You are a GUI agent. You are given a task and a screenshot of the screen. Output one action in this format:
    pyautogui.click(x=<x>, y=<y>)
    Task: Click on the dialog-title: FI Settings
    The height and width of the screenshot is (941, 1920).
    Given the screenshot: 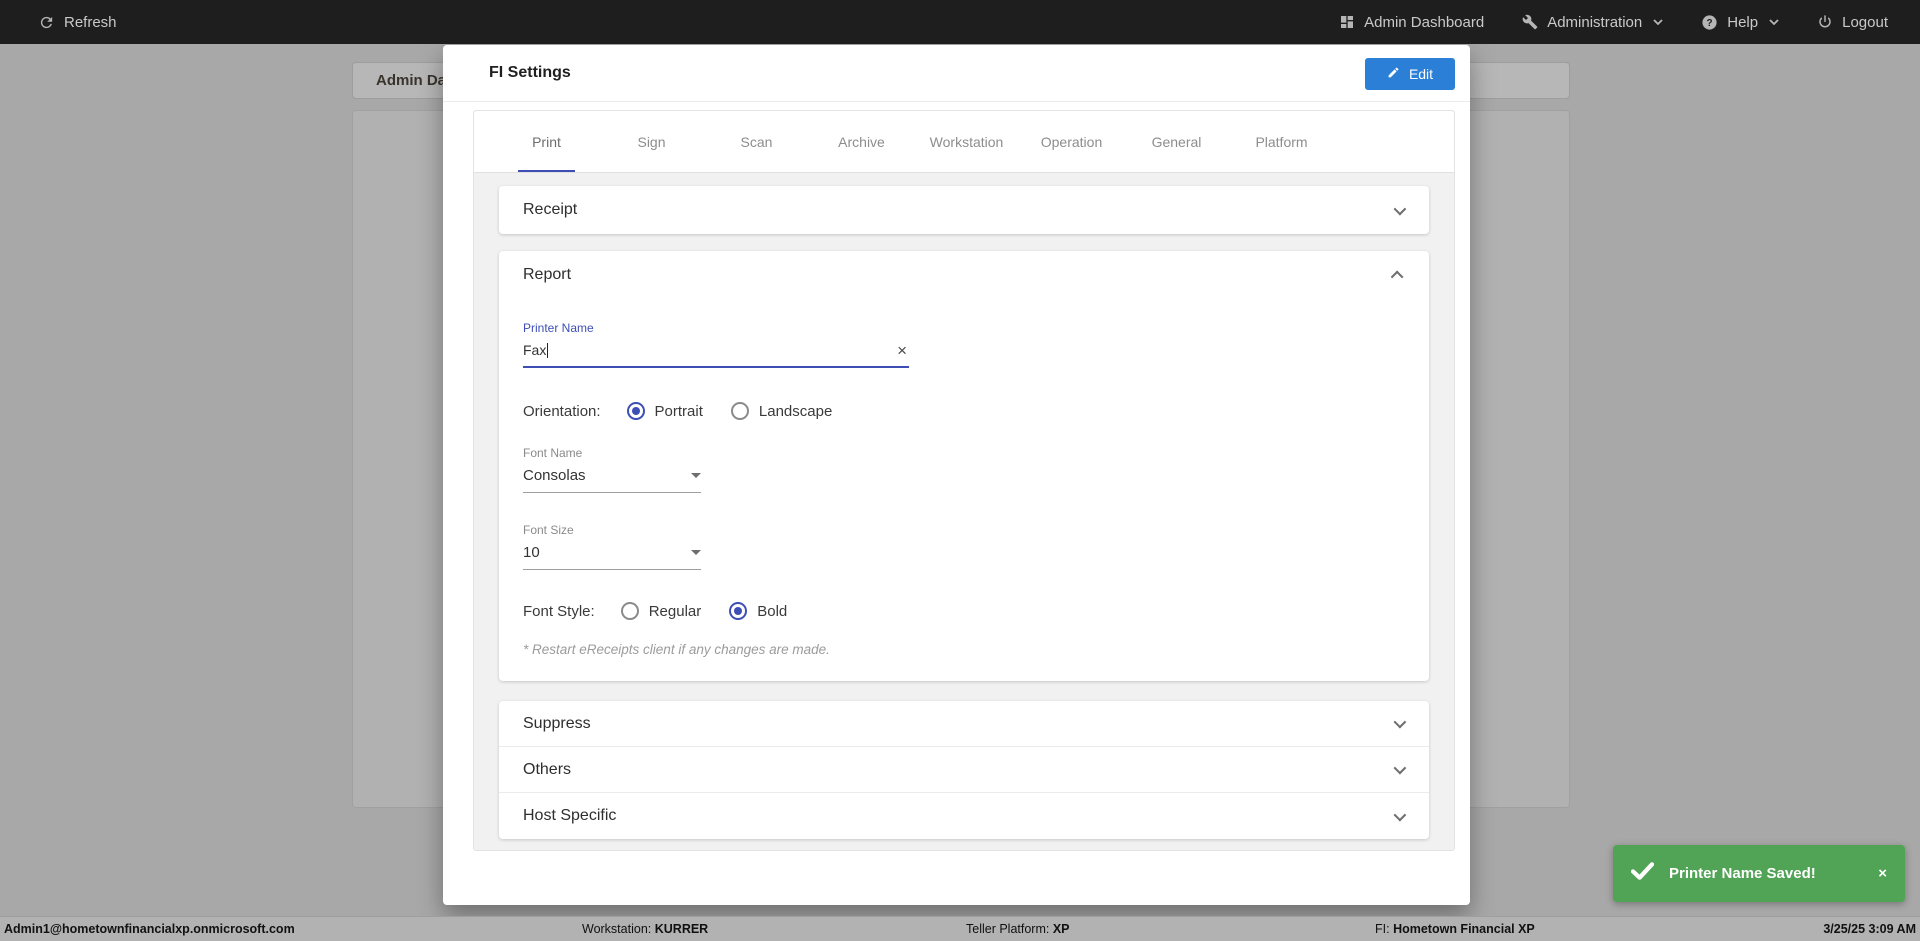 What is the action you would take?
    pyautogui.click(x=530, y=72)
    